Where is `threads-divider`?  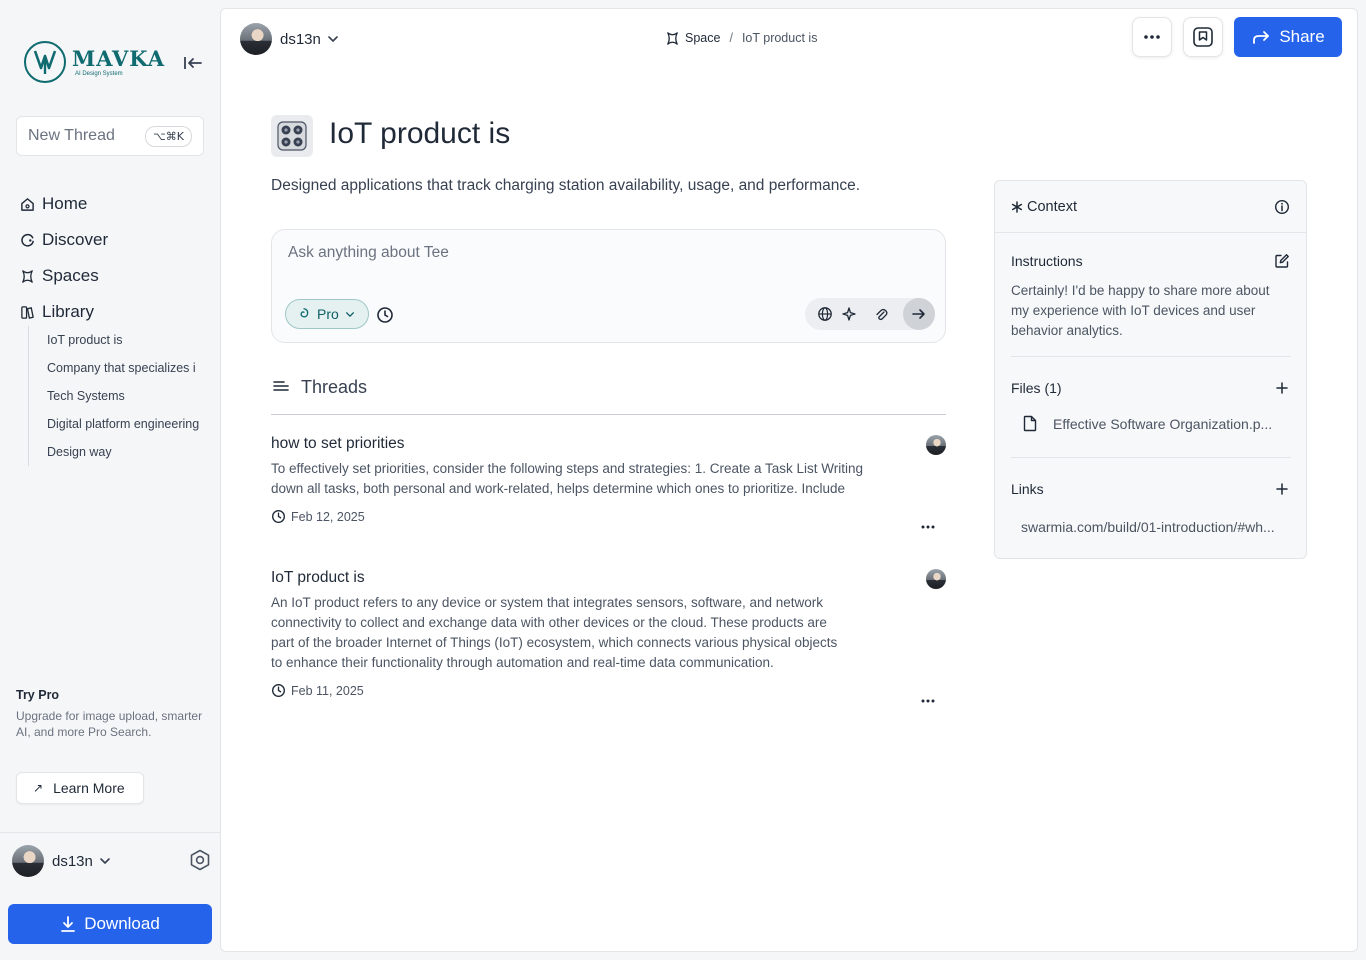 threads-divider is located at coordinates (608, 414).